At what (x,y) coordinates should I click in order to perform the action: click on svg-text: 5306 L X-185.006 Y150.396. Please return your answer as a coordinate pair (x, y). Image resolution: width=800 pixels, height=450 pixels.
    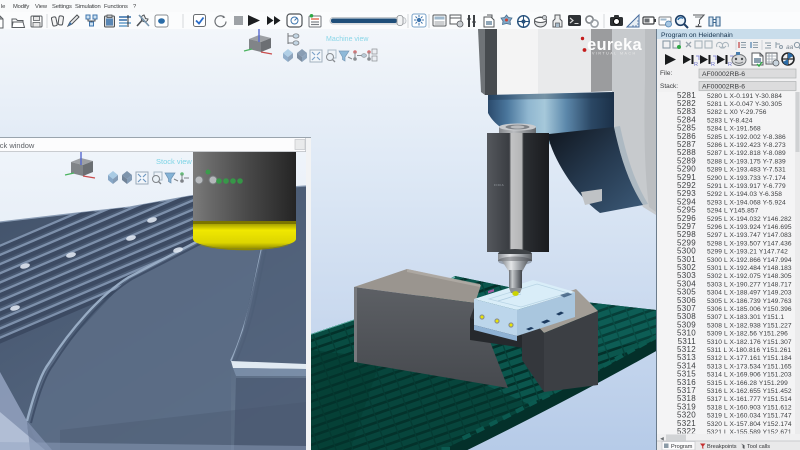
    Looking at the image, I should click on (749, 309).